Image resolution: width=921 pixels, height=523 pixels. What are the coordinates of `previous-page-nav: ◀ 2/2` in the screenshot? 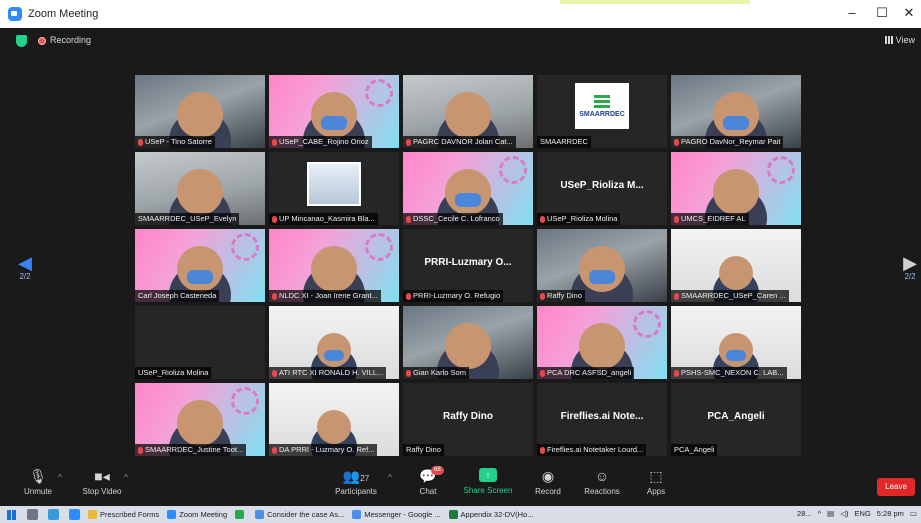 It's located at (25, 267).